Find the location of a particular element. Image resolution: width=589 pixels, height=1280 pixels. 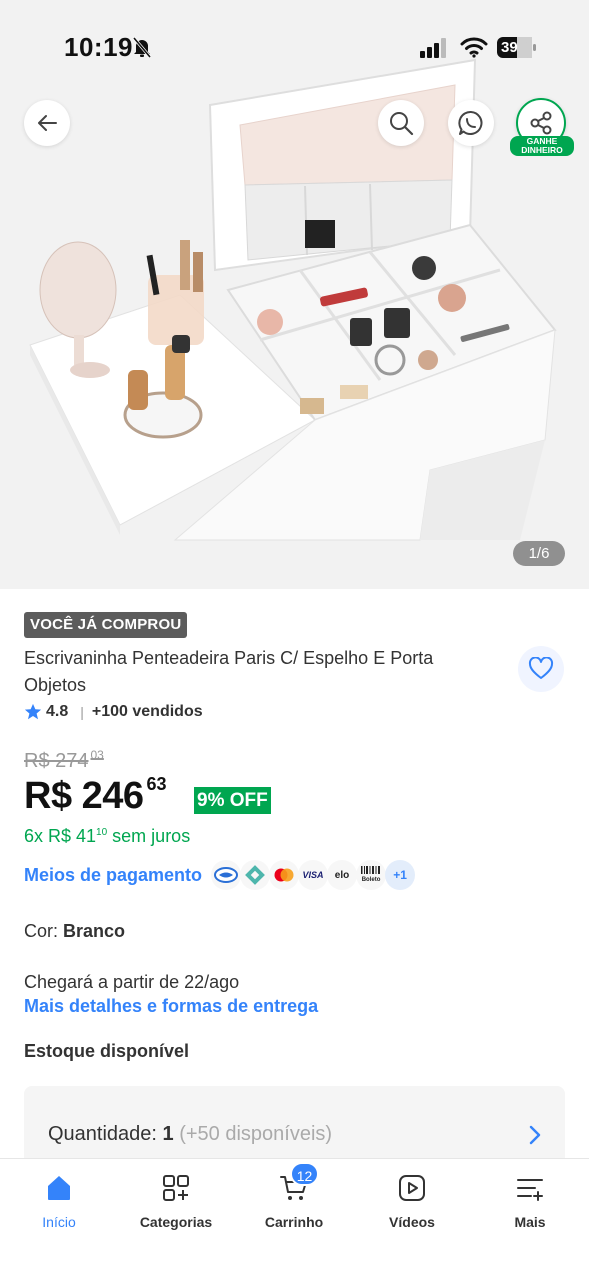

quantity-label-row: Quantidade: 1 (+50 disponíveis) is located at coordinates (190, 1134).